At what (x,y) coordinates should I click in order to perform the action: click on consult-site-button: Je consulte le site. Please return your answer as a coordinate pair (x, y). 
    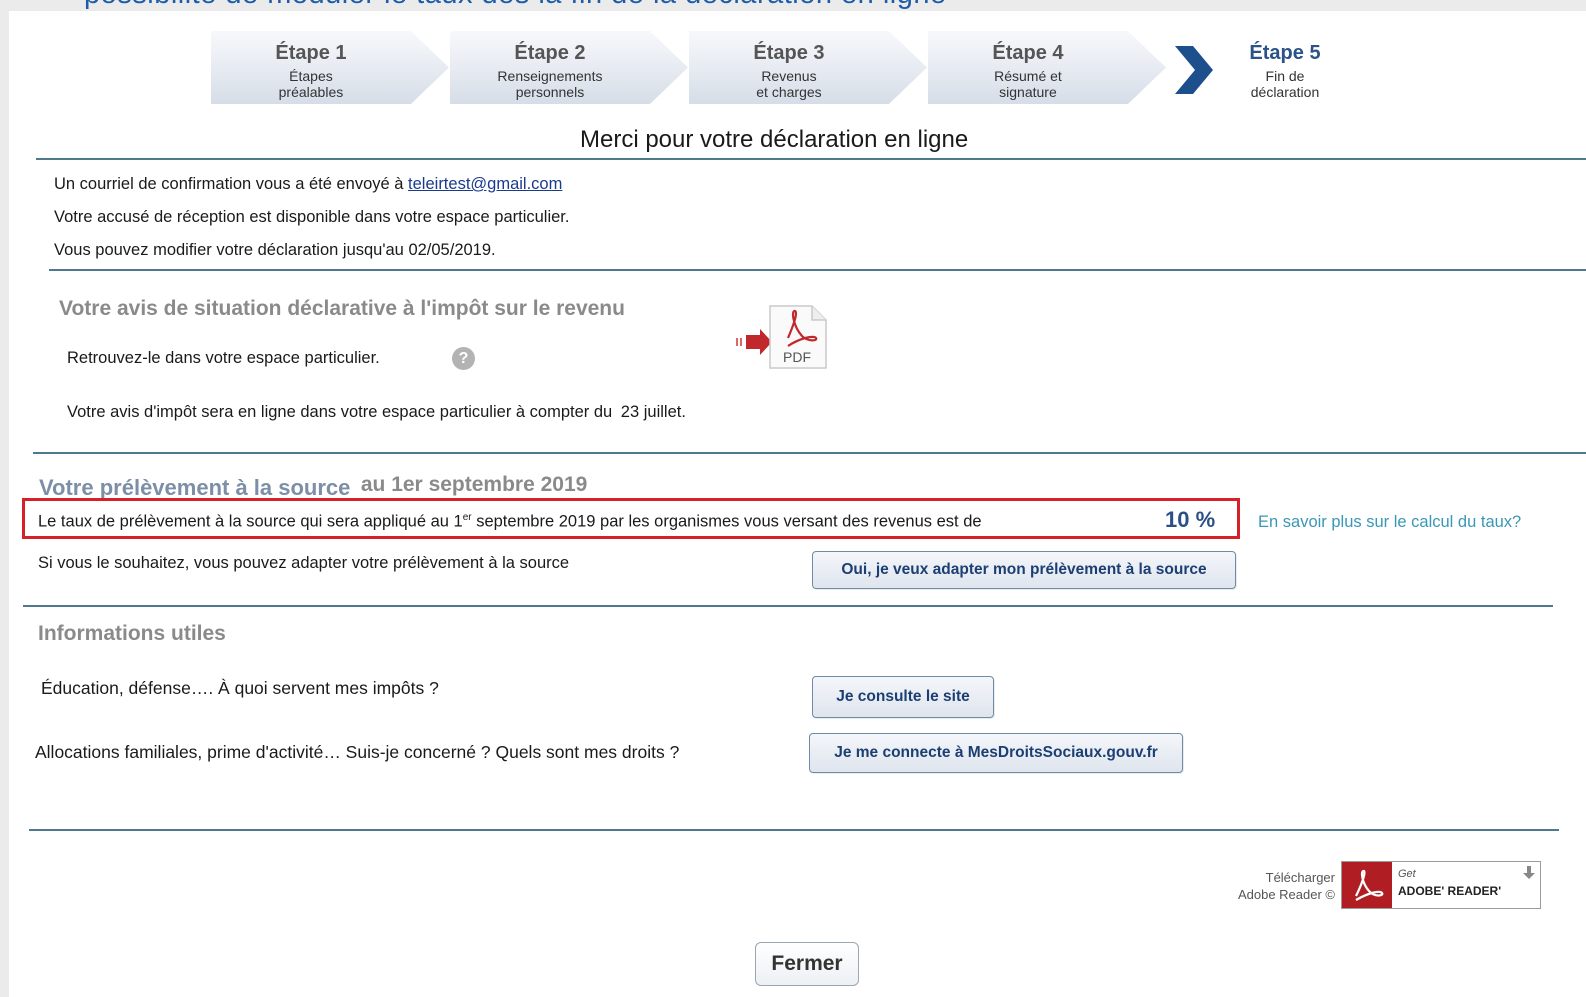
    Looking at the image, I should click on (903, 697).